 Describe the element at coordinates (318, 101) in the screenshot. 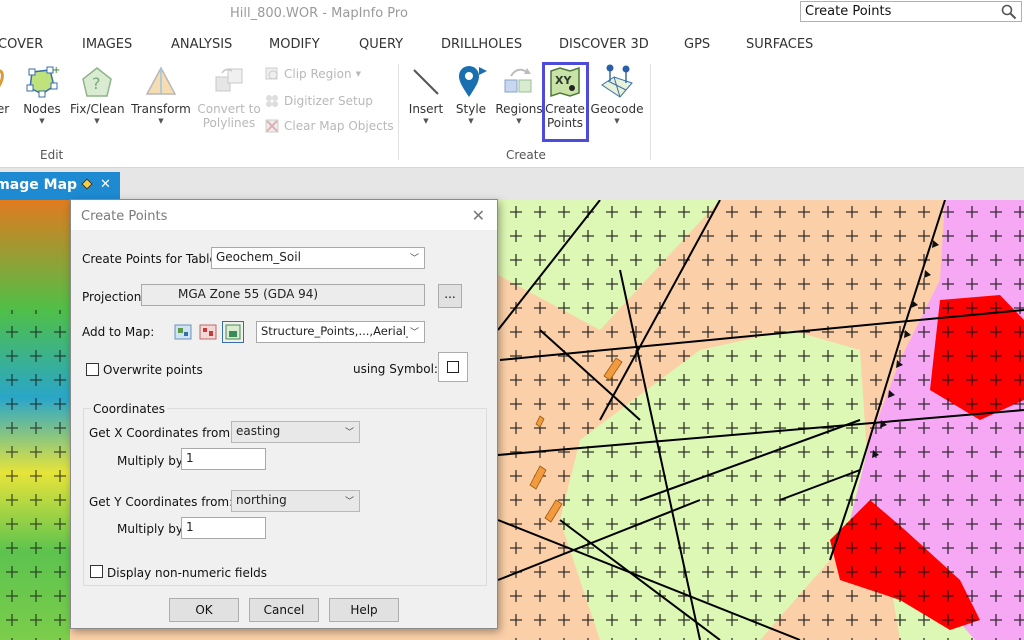

I see `digitizer-setup-button: Digitizer Setup` at that location.